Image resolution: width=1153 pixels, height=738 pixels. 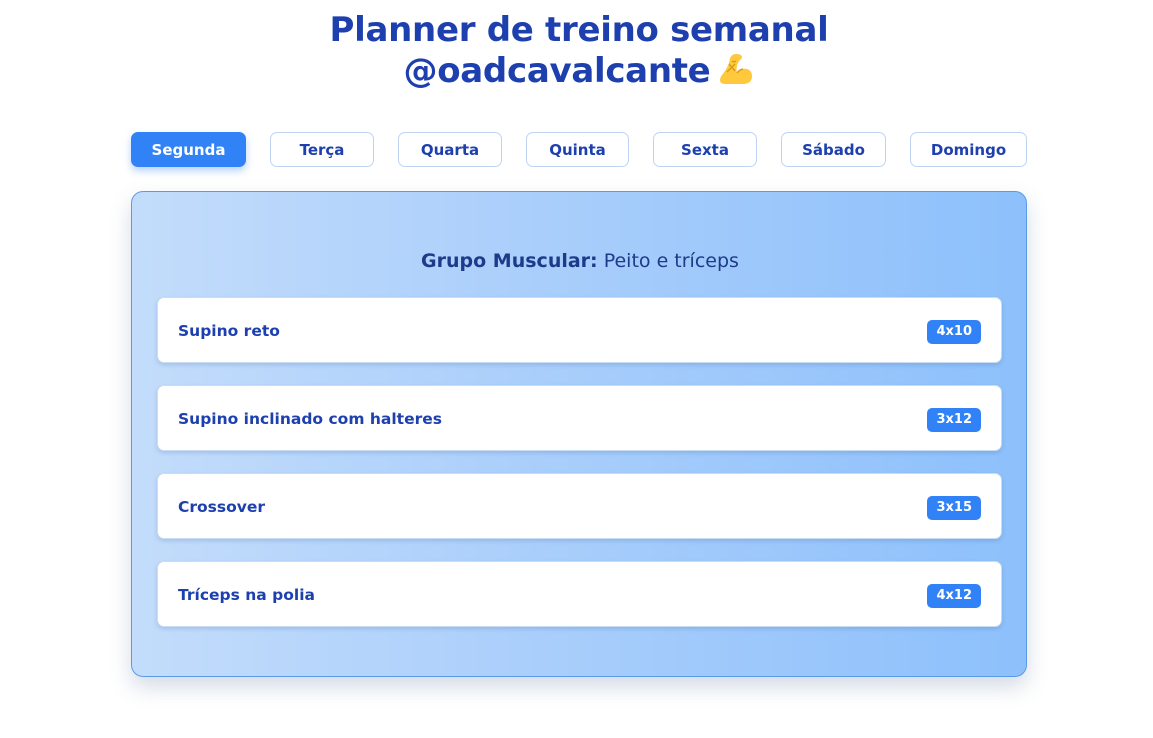 I want to click on muscle-group-label: Grupo Muscular: Peito e tríceps, so click(x=580, y=261).